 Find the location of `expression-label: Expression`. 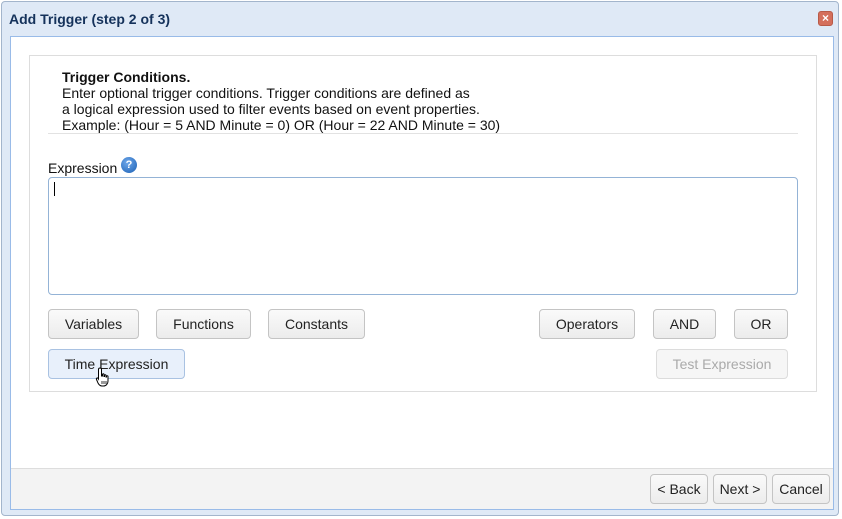

expression-label: Expression is located at coordinates (83, 168).